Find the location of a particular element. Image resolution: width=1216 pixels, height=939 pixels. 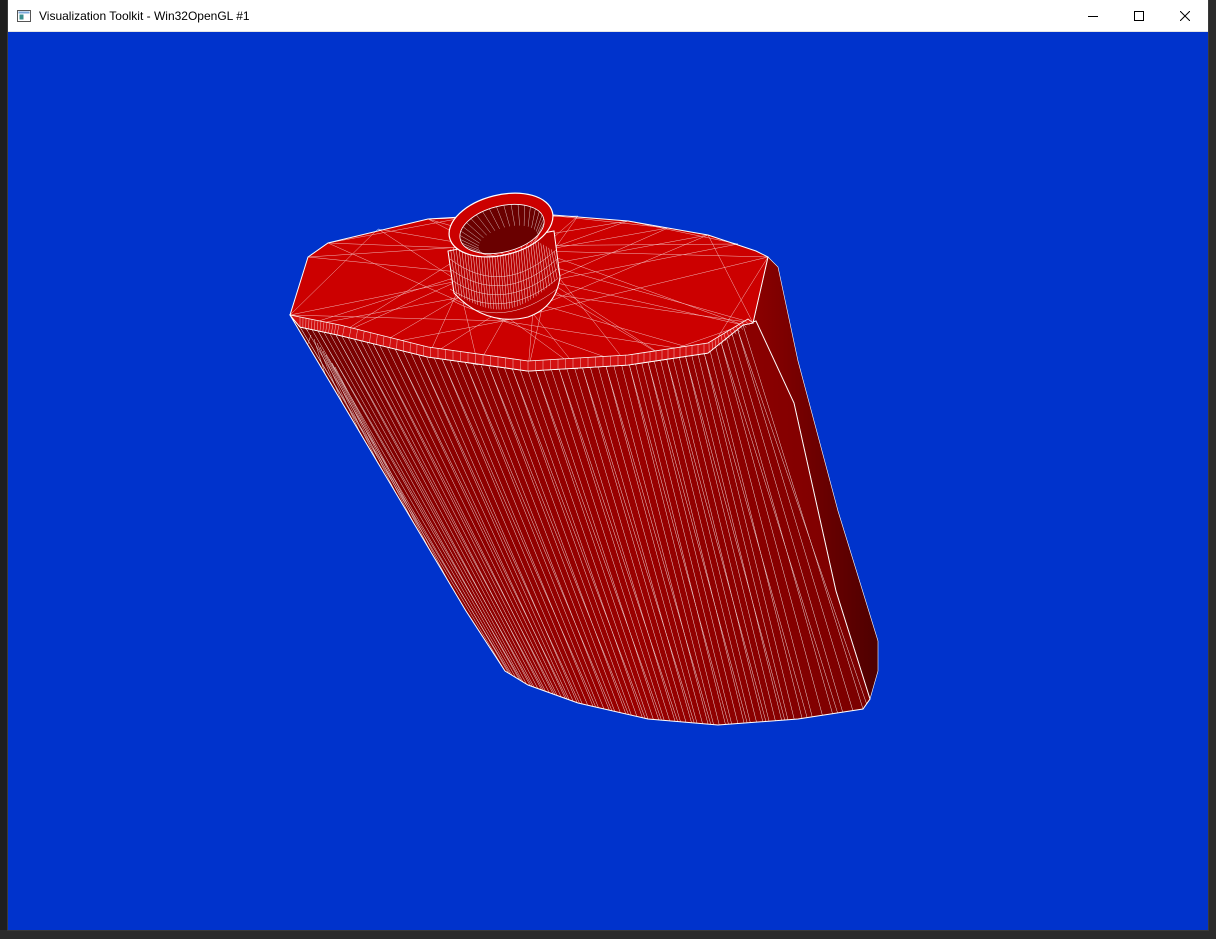

window-controls is located at coordinates (1139, 15).